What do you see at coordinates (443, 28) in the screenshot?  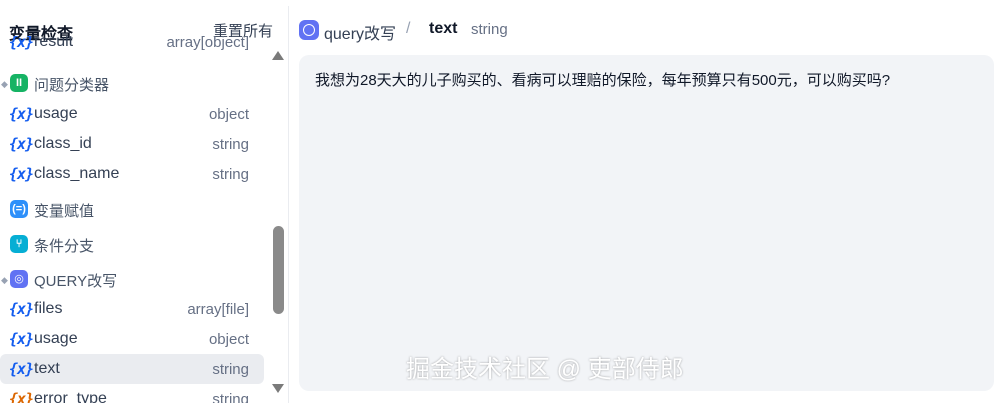 I see `breadcrumb-variable: text` at bounding box center [443, 28].